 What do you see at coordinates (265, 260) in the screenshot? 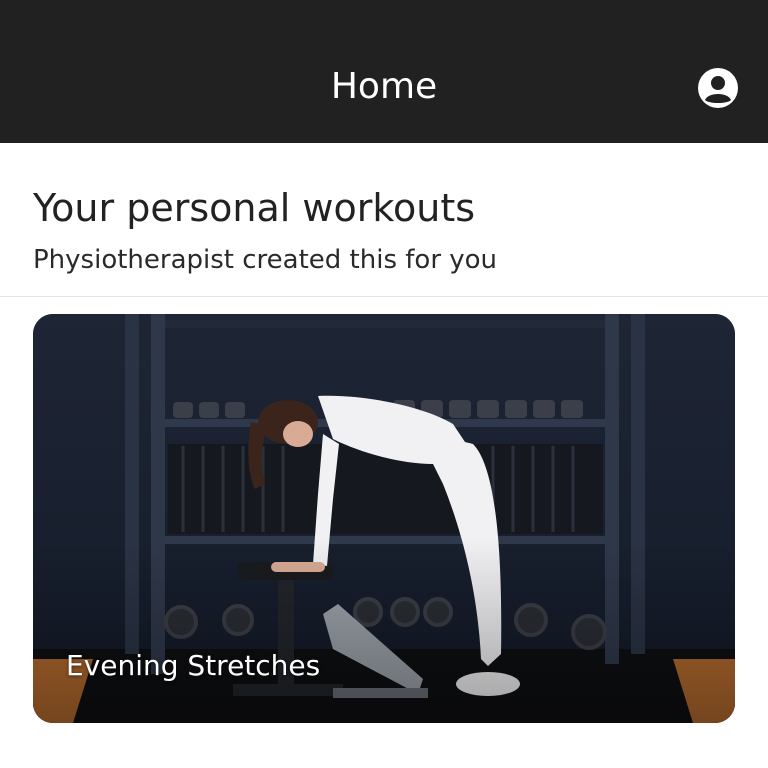
I see `section-subtitle: Physiotherapist created this for you` at bounding box center [265, 260].